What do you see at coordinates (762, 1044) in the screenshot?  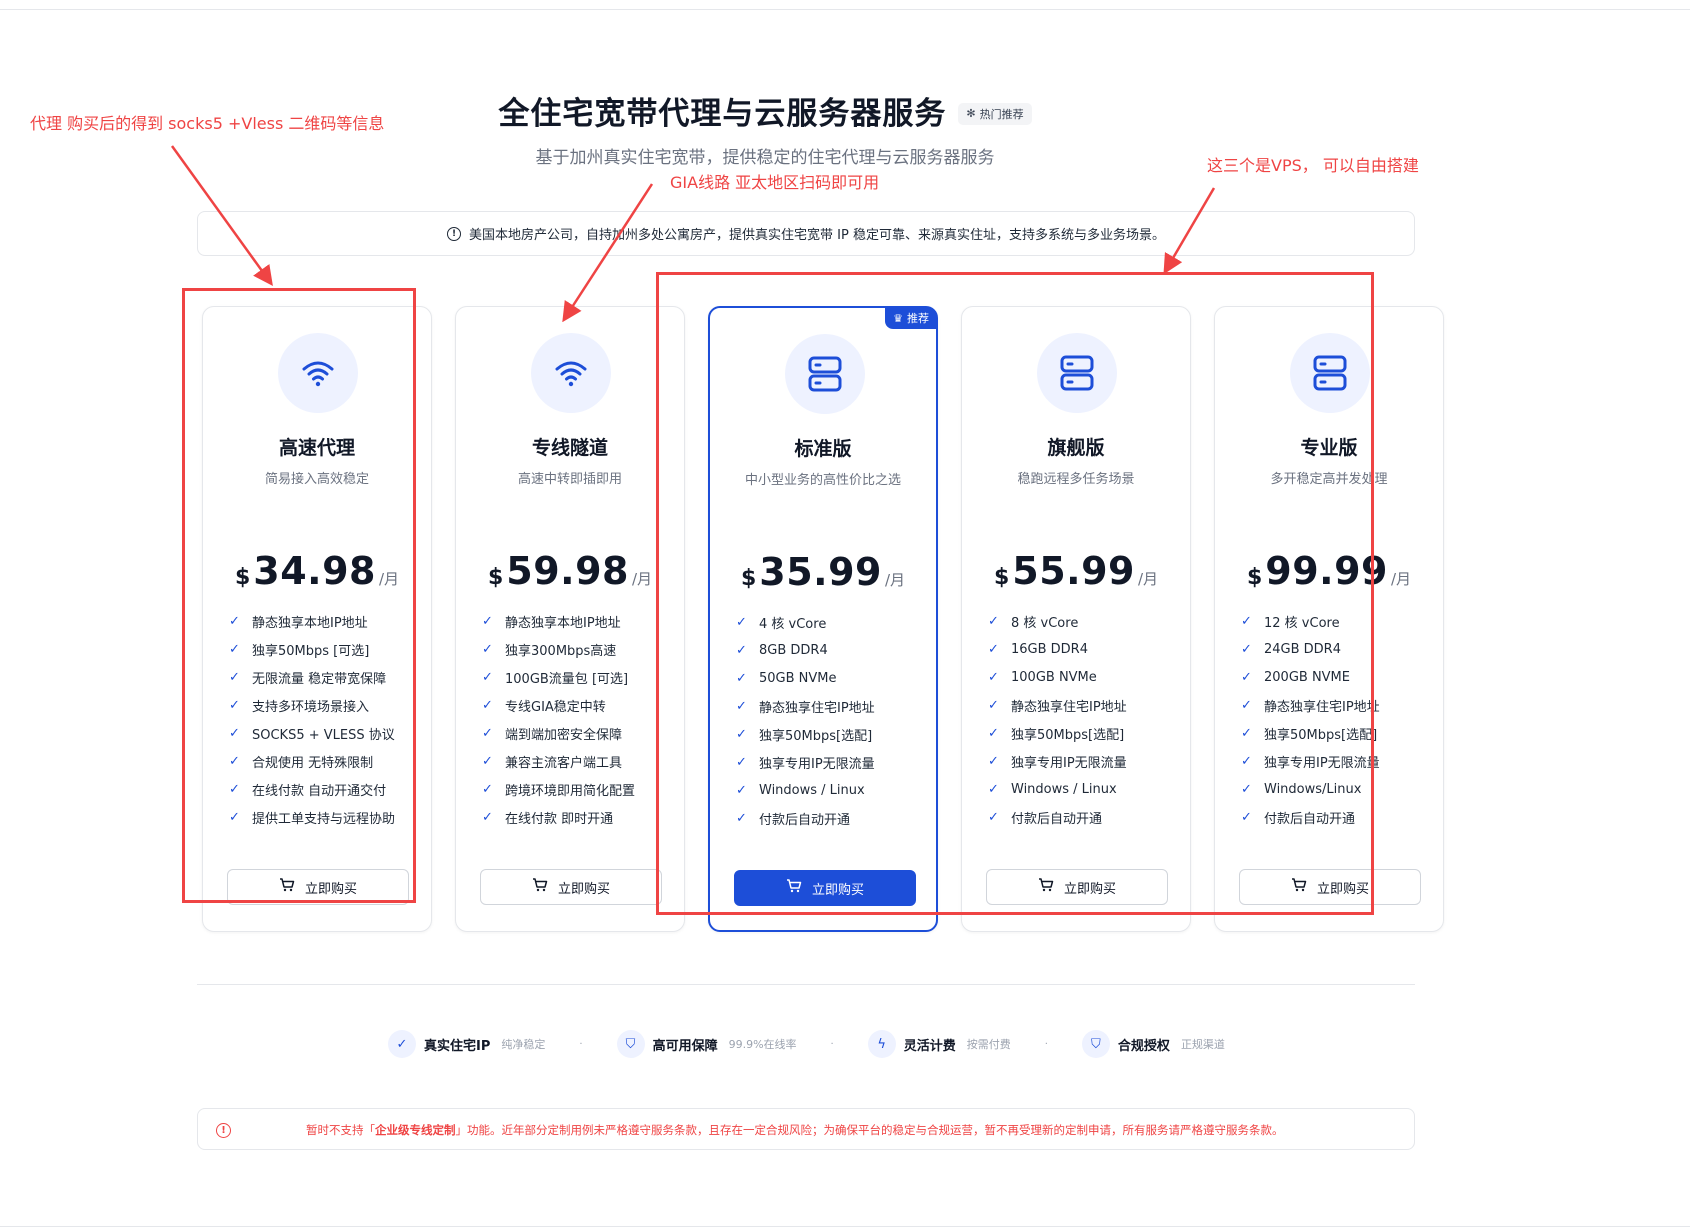 I see `guarantee-sub: 99.9%在线率` at bounding box center [762, 1044].